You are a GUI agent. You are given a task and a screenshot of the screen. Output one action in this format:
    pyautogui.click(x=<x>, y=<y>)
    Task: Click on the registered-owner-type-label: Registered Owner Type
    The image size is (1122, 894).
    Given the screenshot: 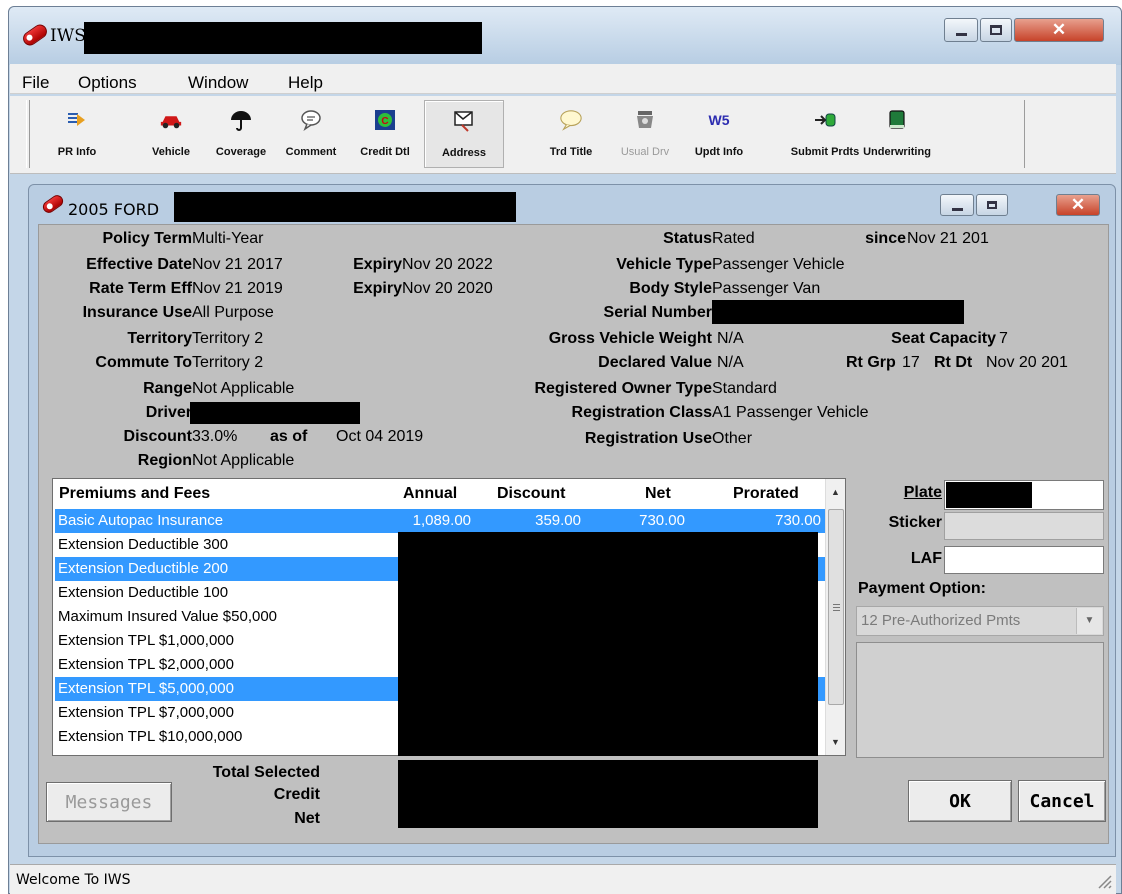 What is the action you would take?
    pyautogui.click(x=623, y=388)
    